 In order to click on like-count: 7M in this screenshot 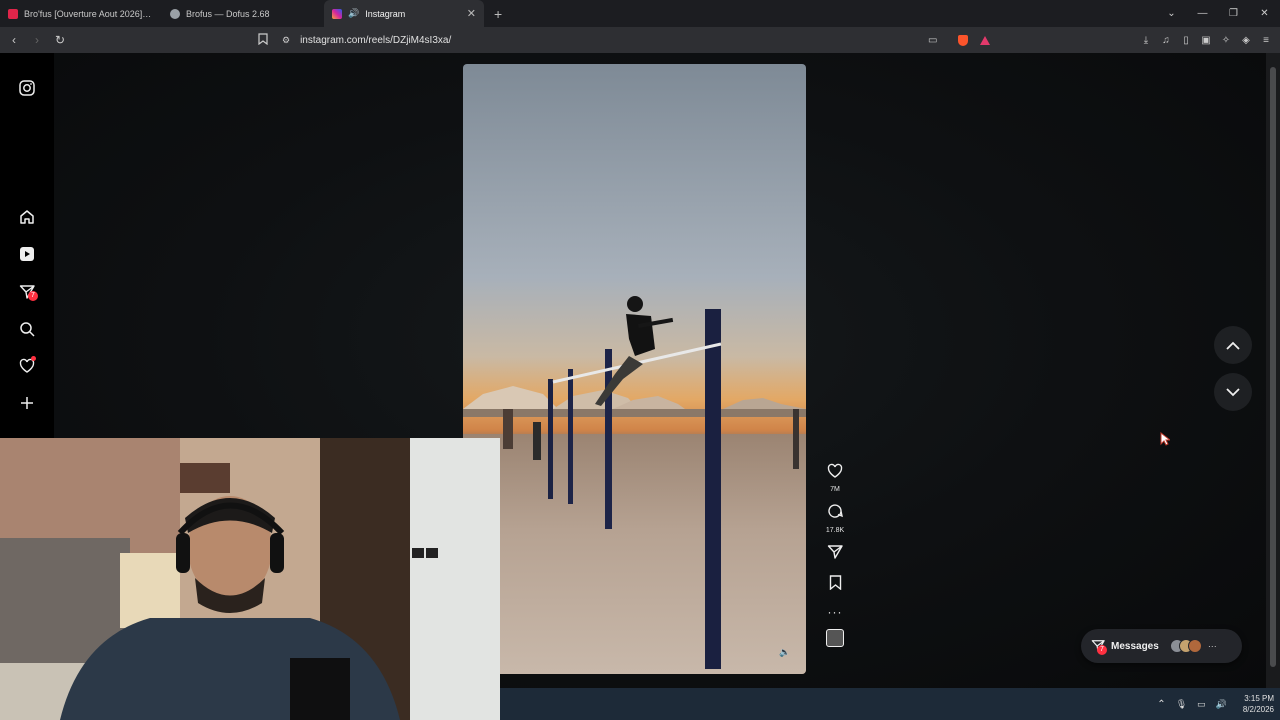, I will do `click(835, 489)`.